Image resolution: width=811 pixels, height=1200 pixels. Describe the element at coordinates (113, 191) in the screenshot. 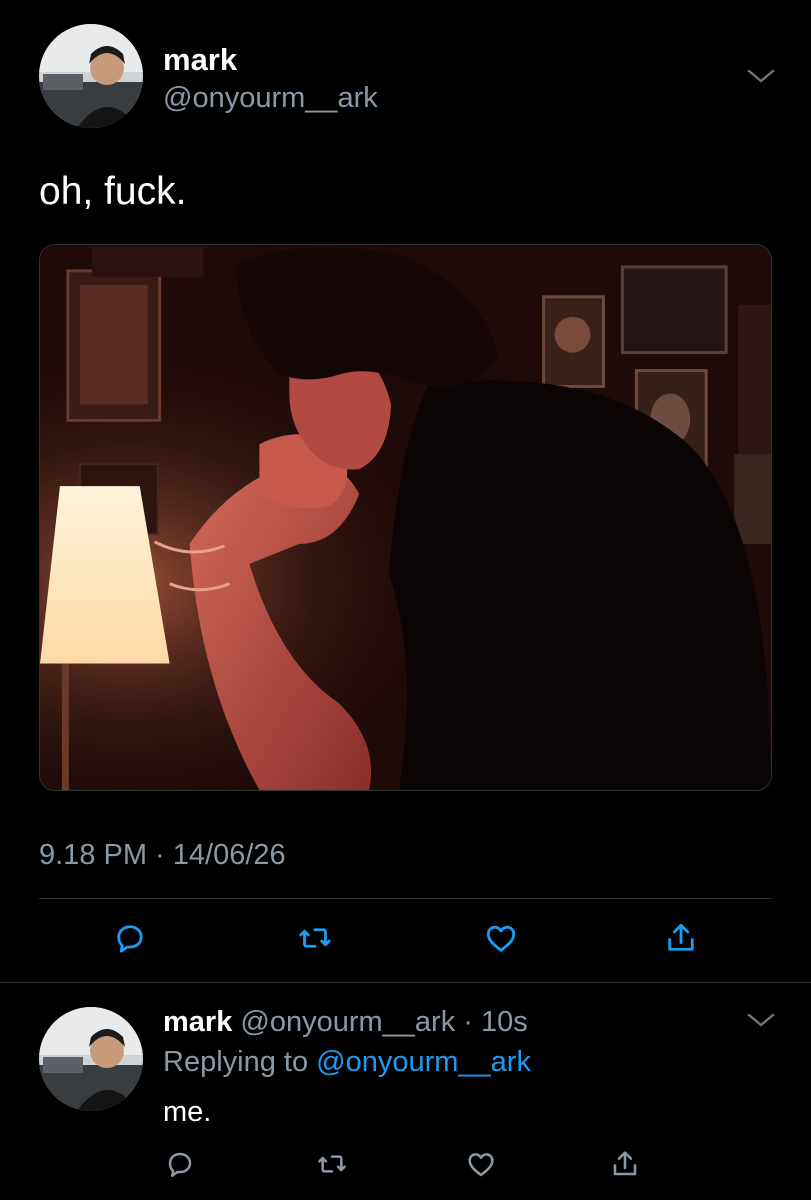

I see `tweet-text: oh, fuck.` at that location.